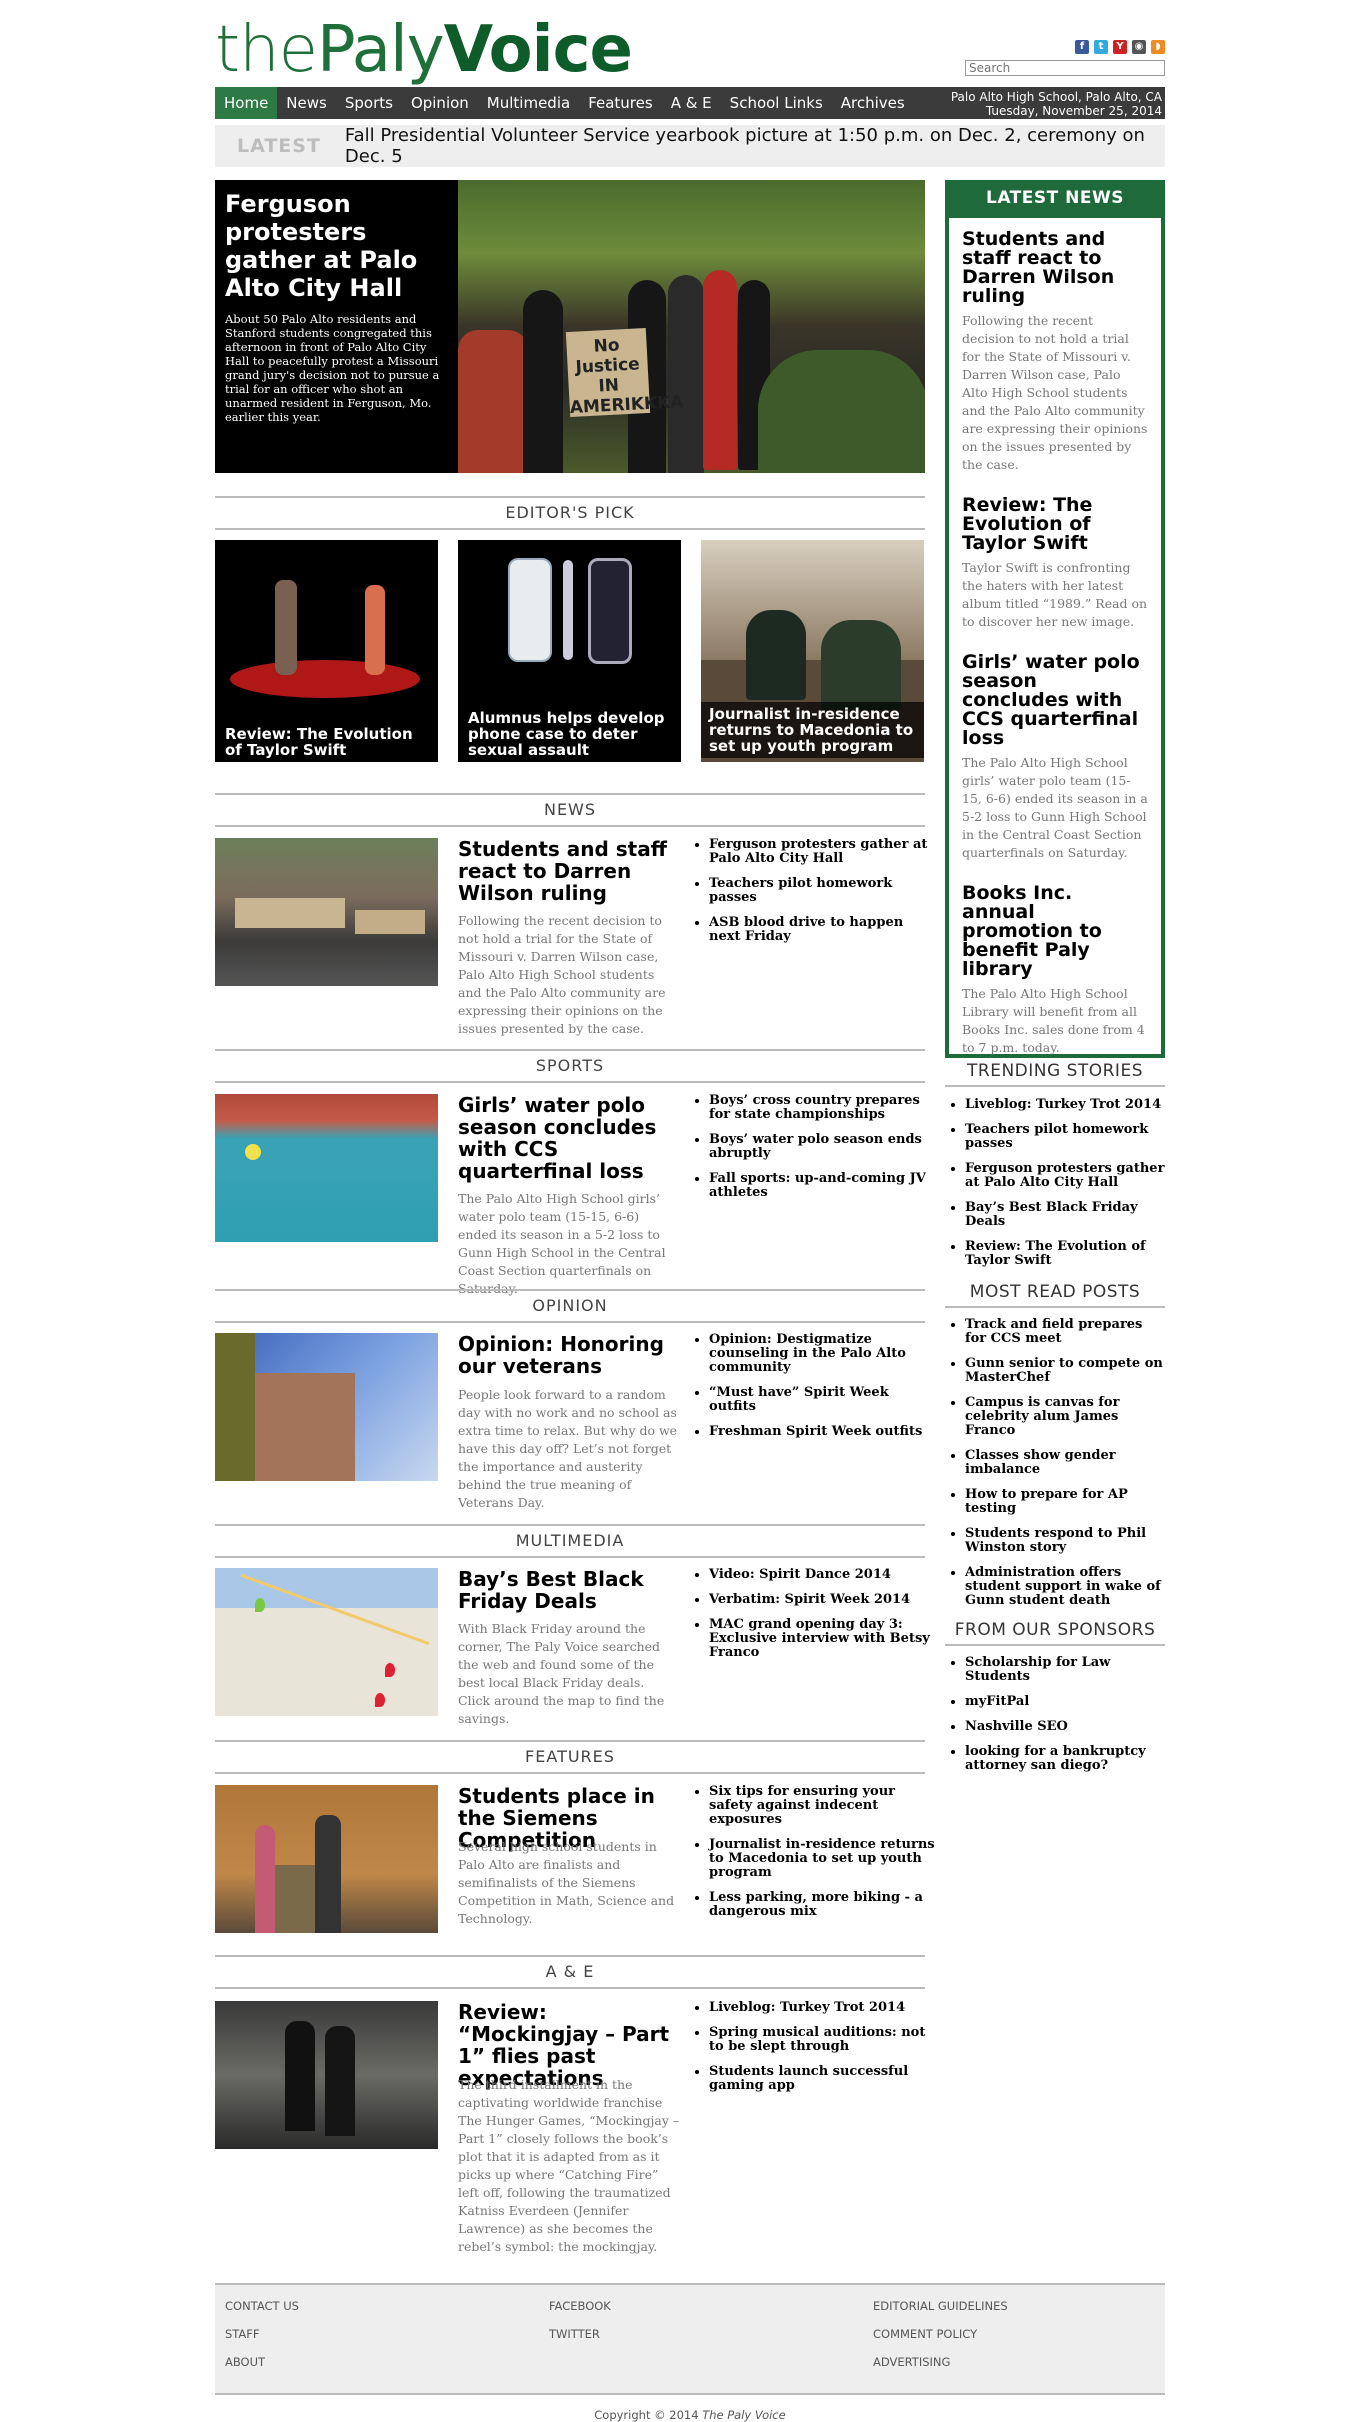 The width and height of the screenshot is (1366, 2422). Describe the element at coordinates (424, 50) in the screenshot. I see `site-logo: thePalyVoice` at that location.